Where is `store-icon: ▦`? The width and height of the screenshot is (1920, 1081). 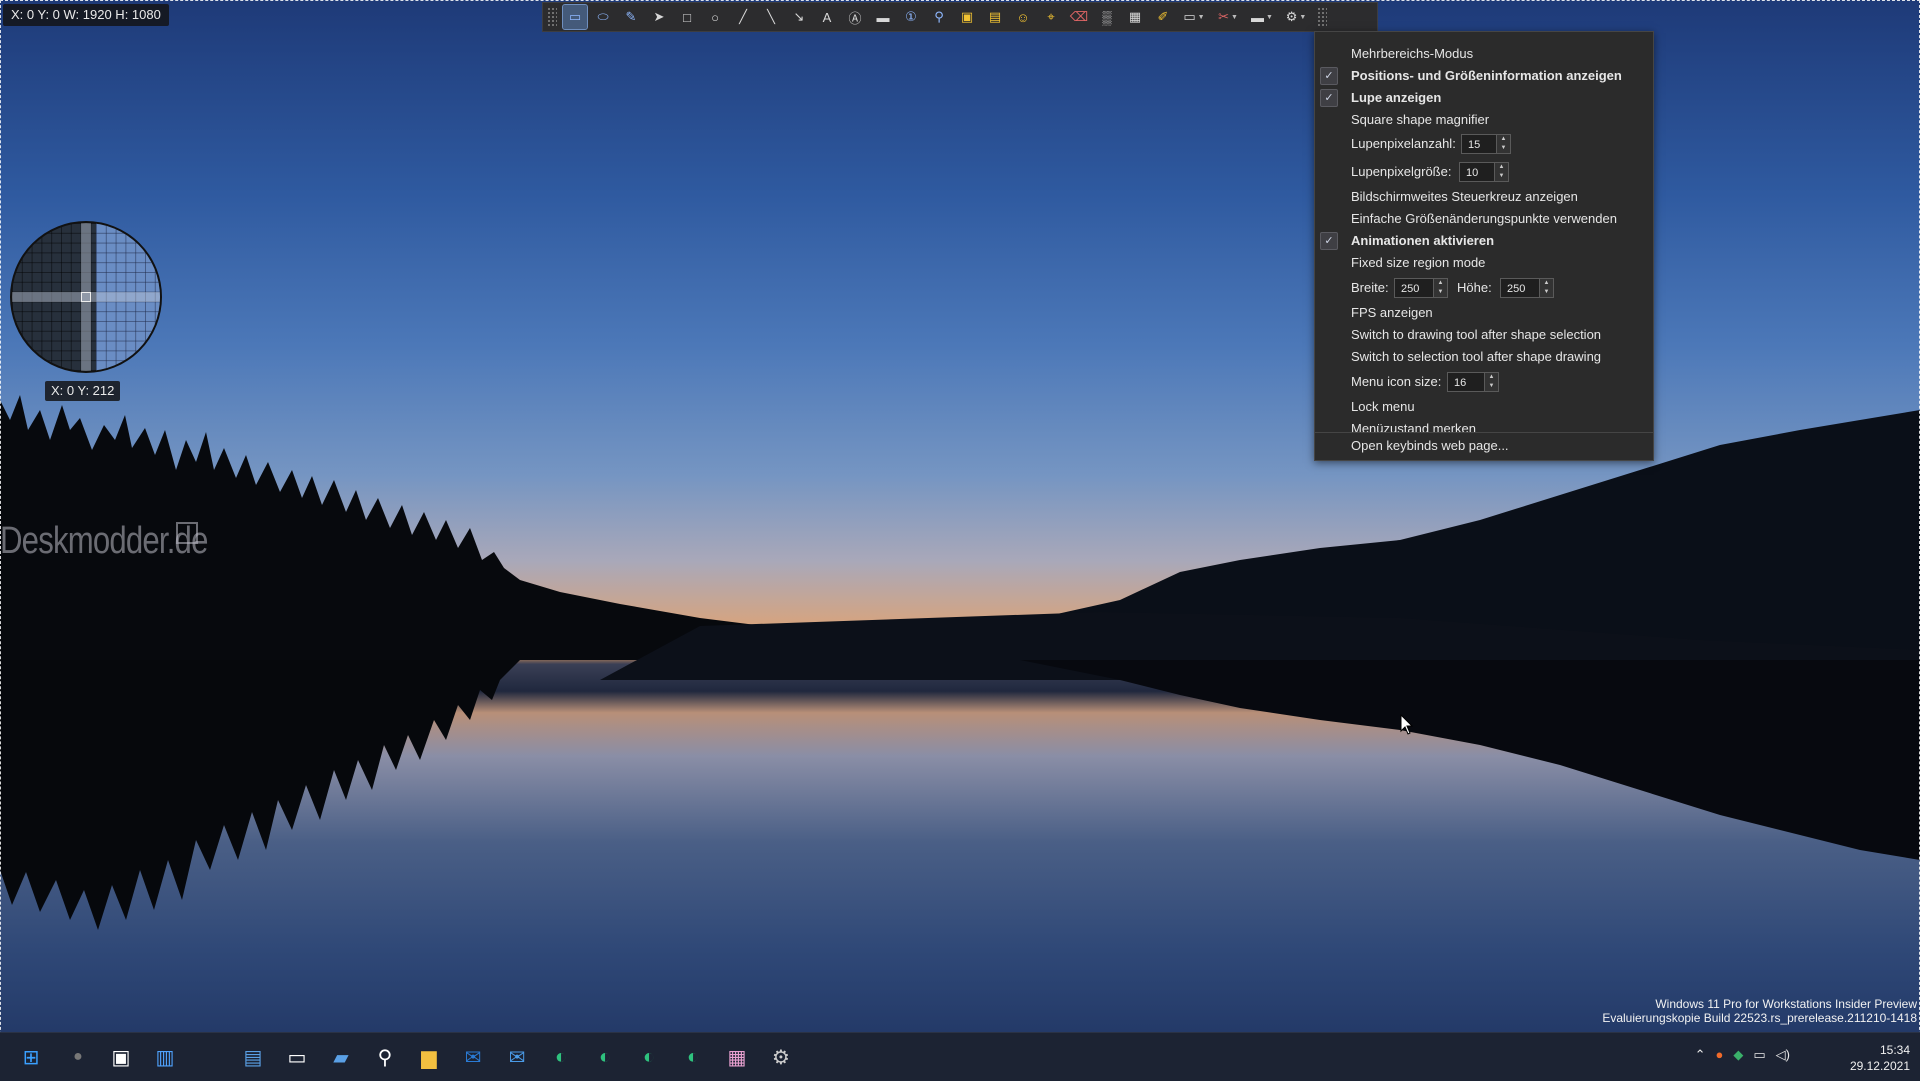 store-icon: ▦ is located at coordinates (737, 1057).